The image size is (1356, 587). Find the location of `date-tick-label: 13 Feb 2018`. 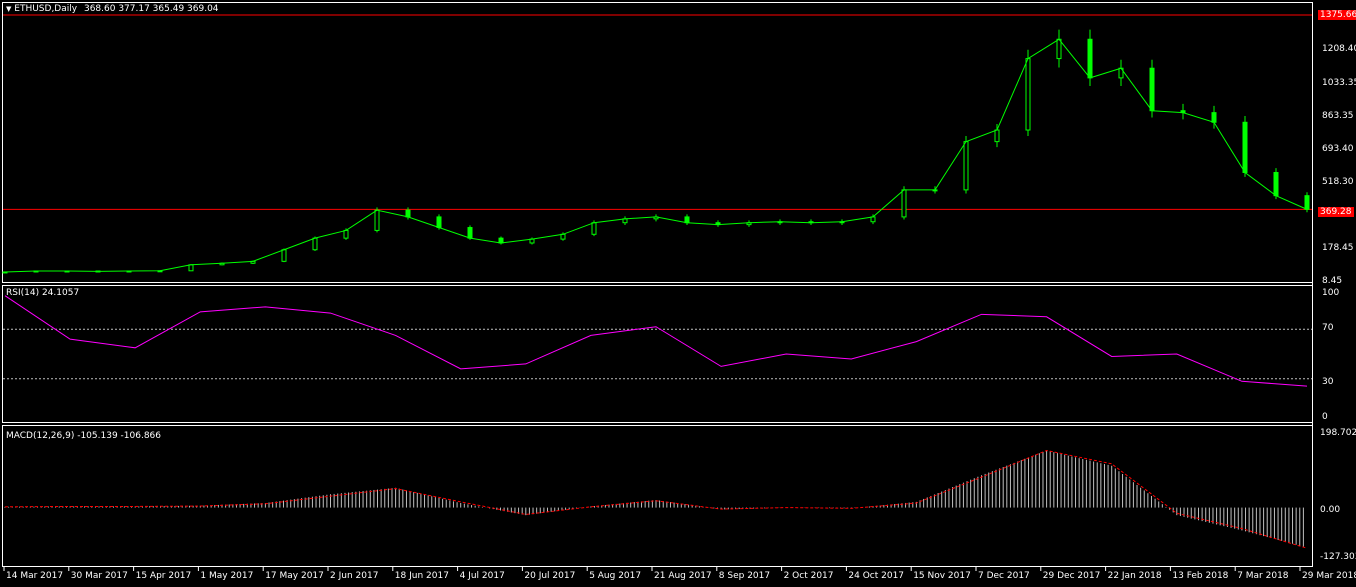

date-tick-label: 13 Feb 2018 is located at coordinates (1200, 576).